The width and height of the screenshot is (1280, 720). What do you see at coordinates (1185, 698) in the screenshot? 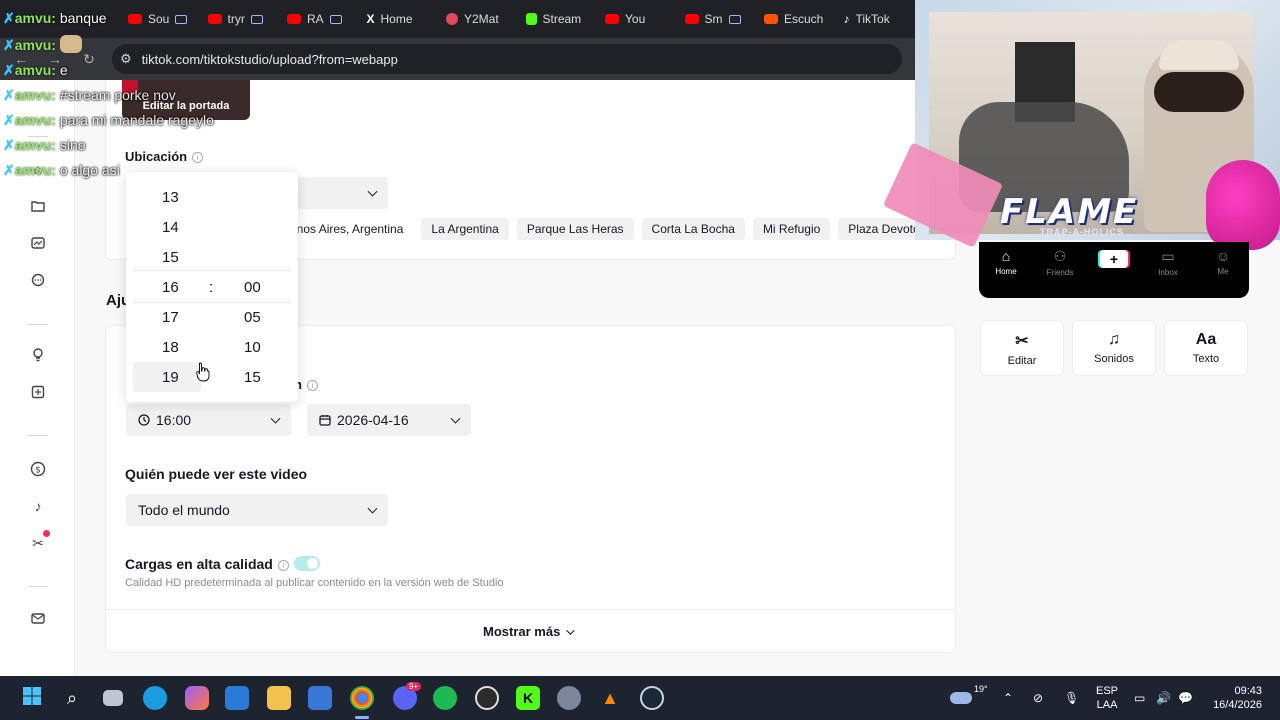
I see `chat-bubble-icon: 💬` at bounding box center [1185, 698].